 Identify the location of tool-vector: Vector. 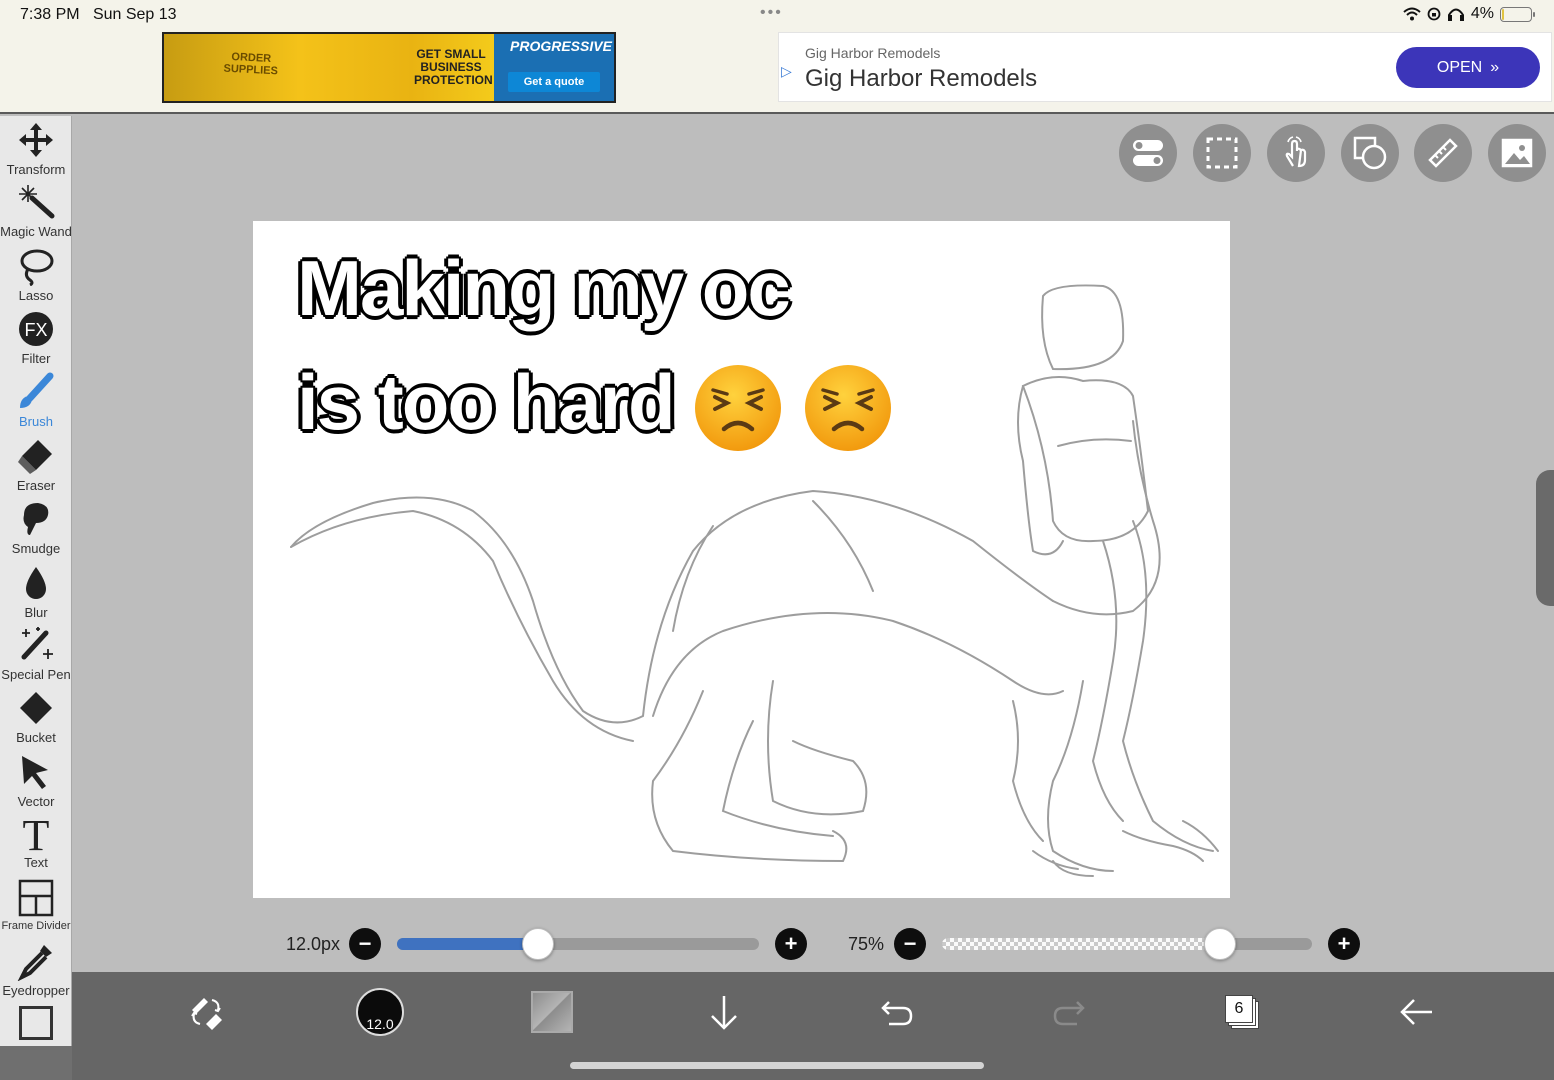
(36, 780).